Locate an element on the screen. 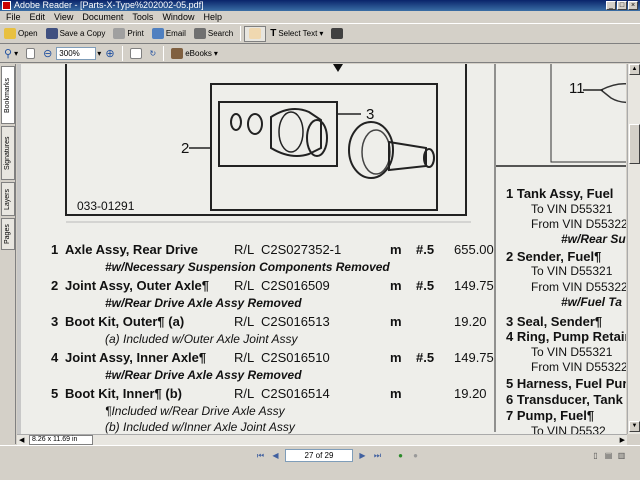 The width and height of the screenshot is (640, 480). right-item-detail: #w/Fuel Ta is located at coordinates (591, 302).